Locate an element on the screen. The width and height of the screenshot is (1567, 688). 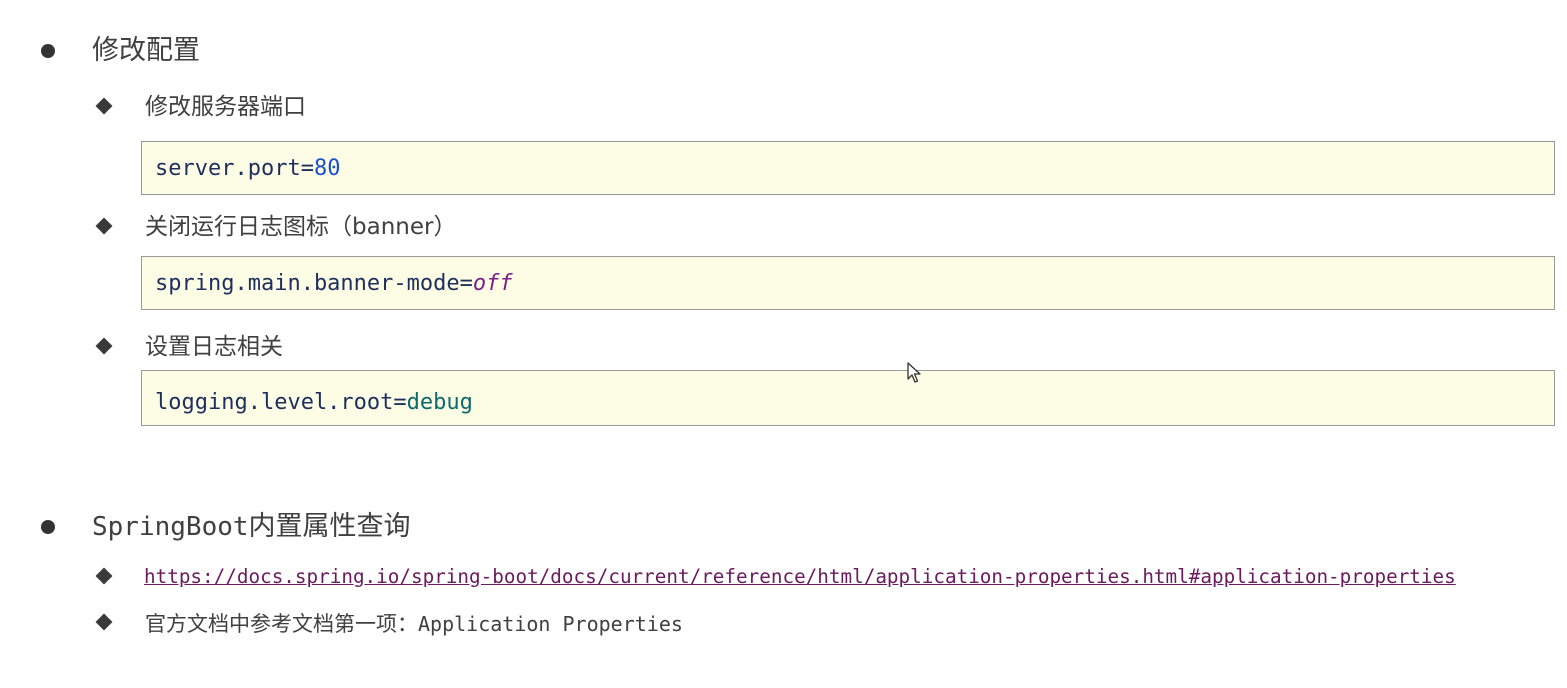
code-line: server.port=80 is located at coordinates (247, 169).